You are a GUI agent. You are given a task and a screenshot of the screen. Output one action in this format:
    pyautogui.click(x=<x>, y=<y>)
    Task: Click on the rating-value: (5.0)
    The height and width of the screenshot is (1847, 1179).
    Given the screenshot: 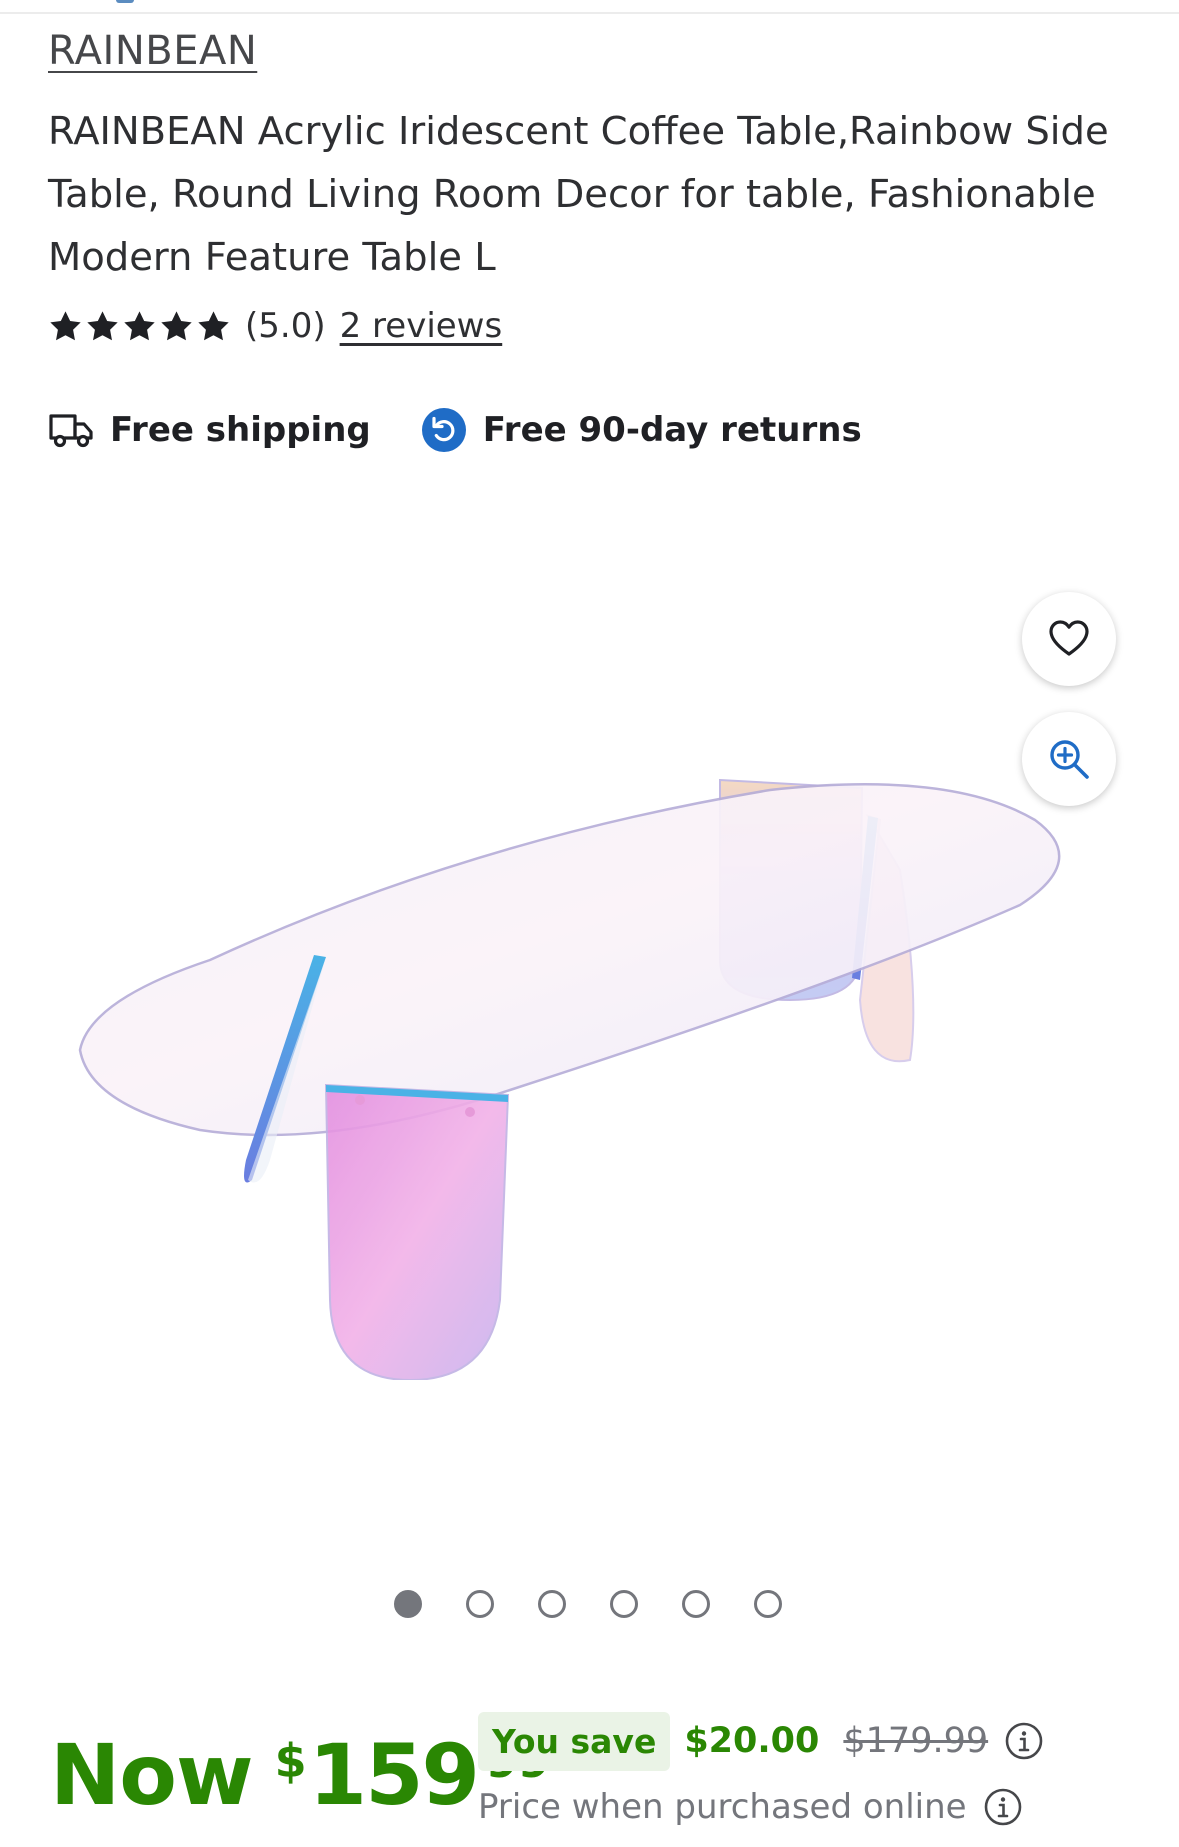 What is the action you would take?
    pyautogui.click(x=285, y=326)
    